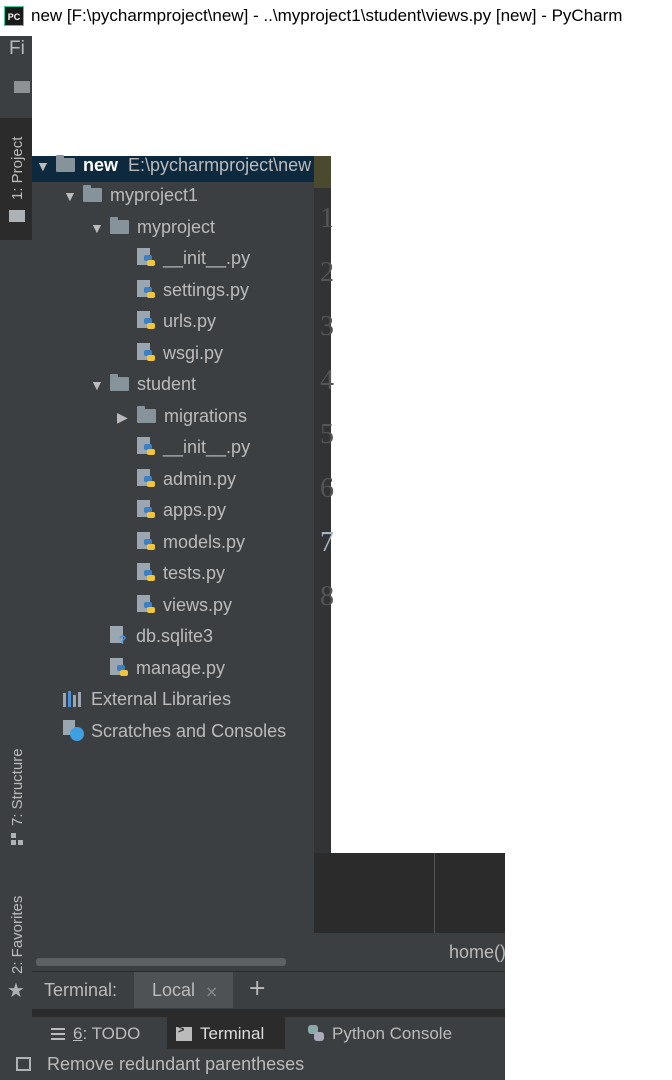  What do you see at coordinates (195, 510) in the screenshot?
I see `tree-item-label: apps.py` at bounding box center [195, 510].